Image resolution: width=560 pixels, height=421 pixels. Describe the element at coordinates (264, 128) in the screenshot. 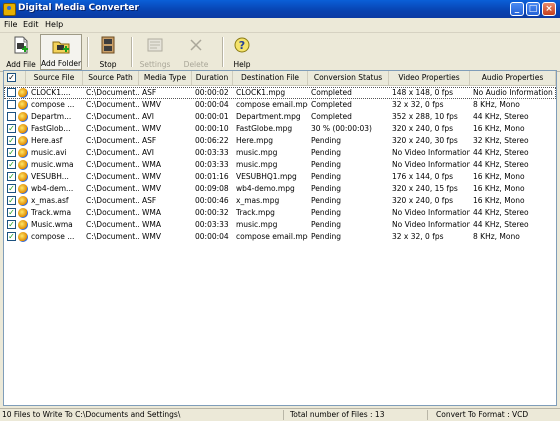

I see `cell-destination-file: FastGlobe.mpg` at that location.